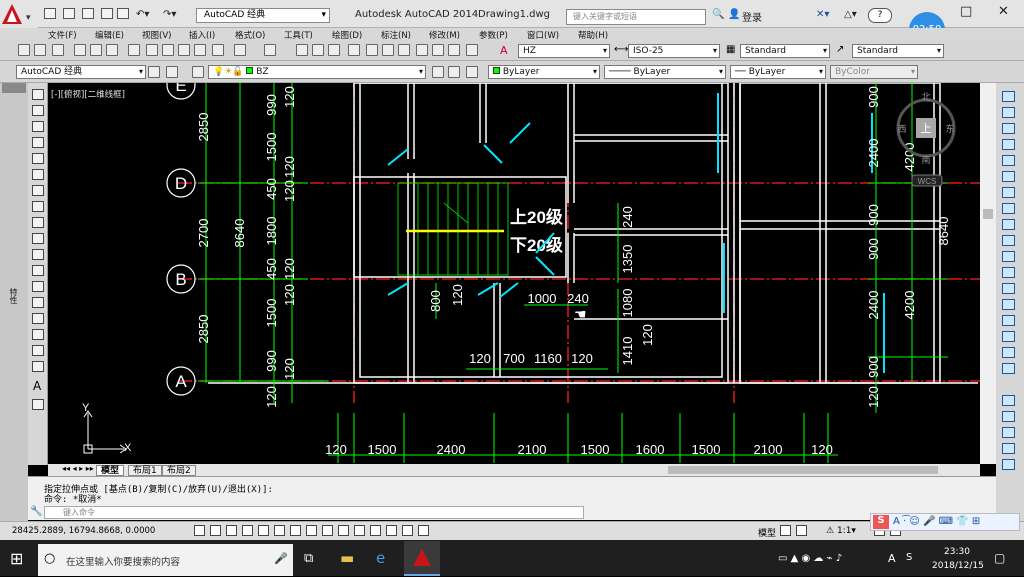 The height and width of the screenshot is (577, 1024). I want to click on polygon-icon, so click(38, 142).